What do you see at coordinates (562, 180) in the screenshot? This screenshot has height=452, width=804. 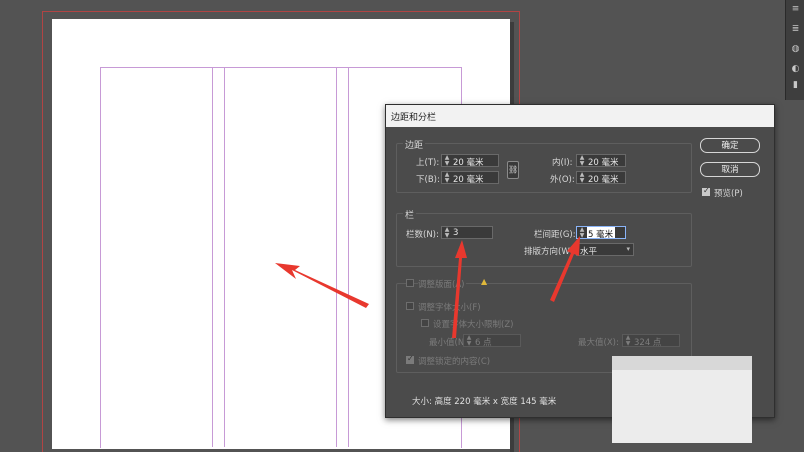 I see `outside-margin-label: 外(O):` at bounding box center [562, 180].